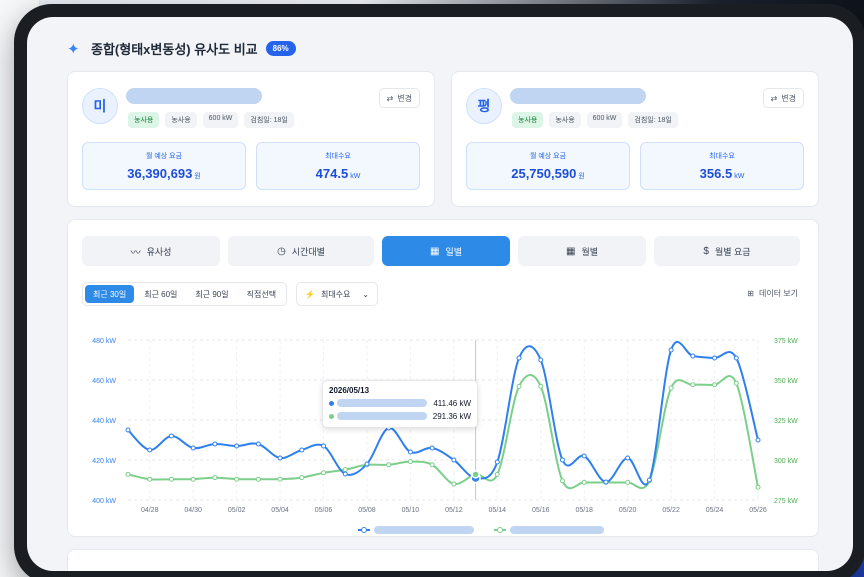 This screenshot has width=864, height=577. I want to click on x-tick-label: 05/02, so click(237, 510).